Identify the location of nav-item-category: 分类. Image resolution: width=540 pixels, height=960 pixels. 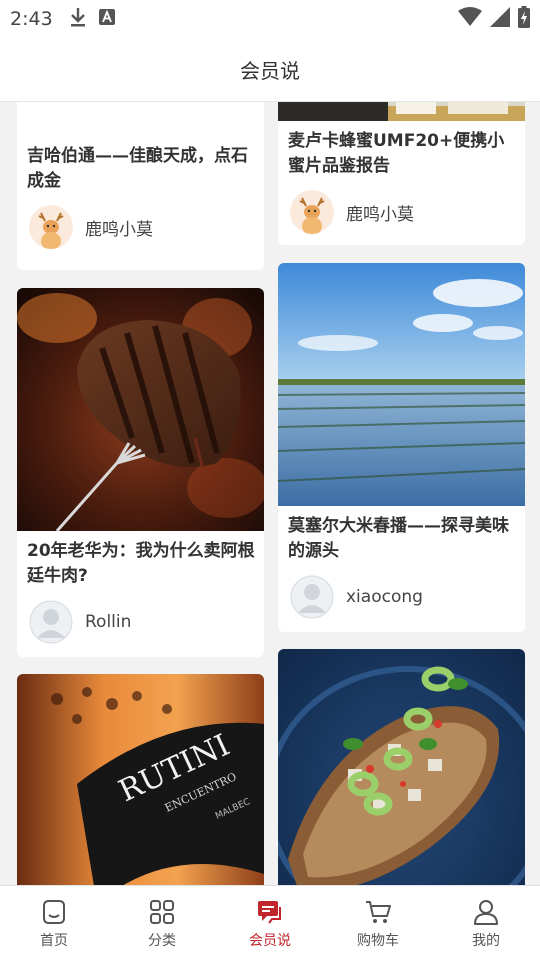
(162, 923).